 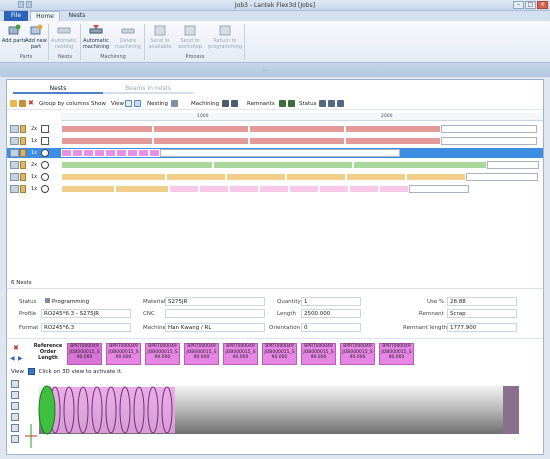 What do you see at coordinates (128, 103) in the screenshot?
I see `list-view-icon` at bounding box center [128, 103].